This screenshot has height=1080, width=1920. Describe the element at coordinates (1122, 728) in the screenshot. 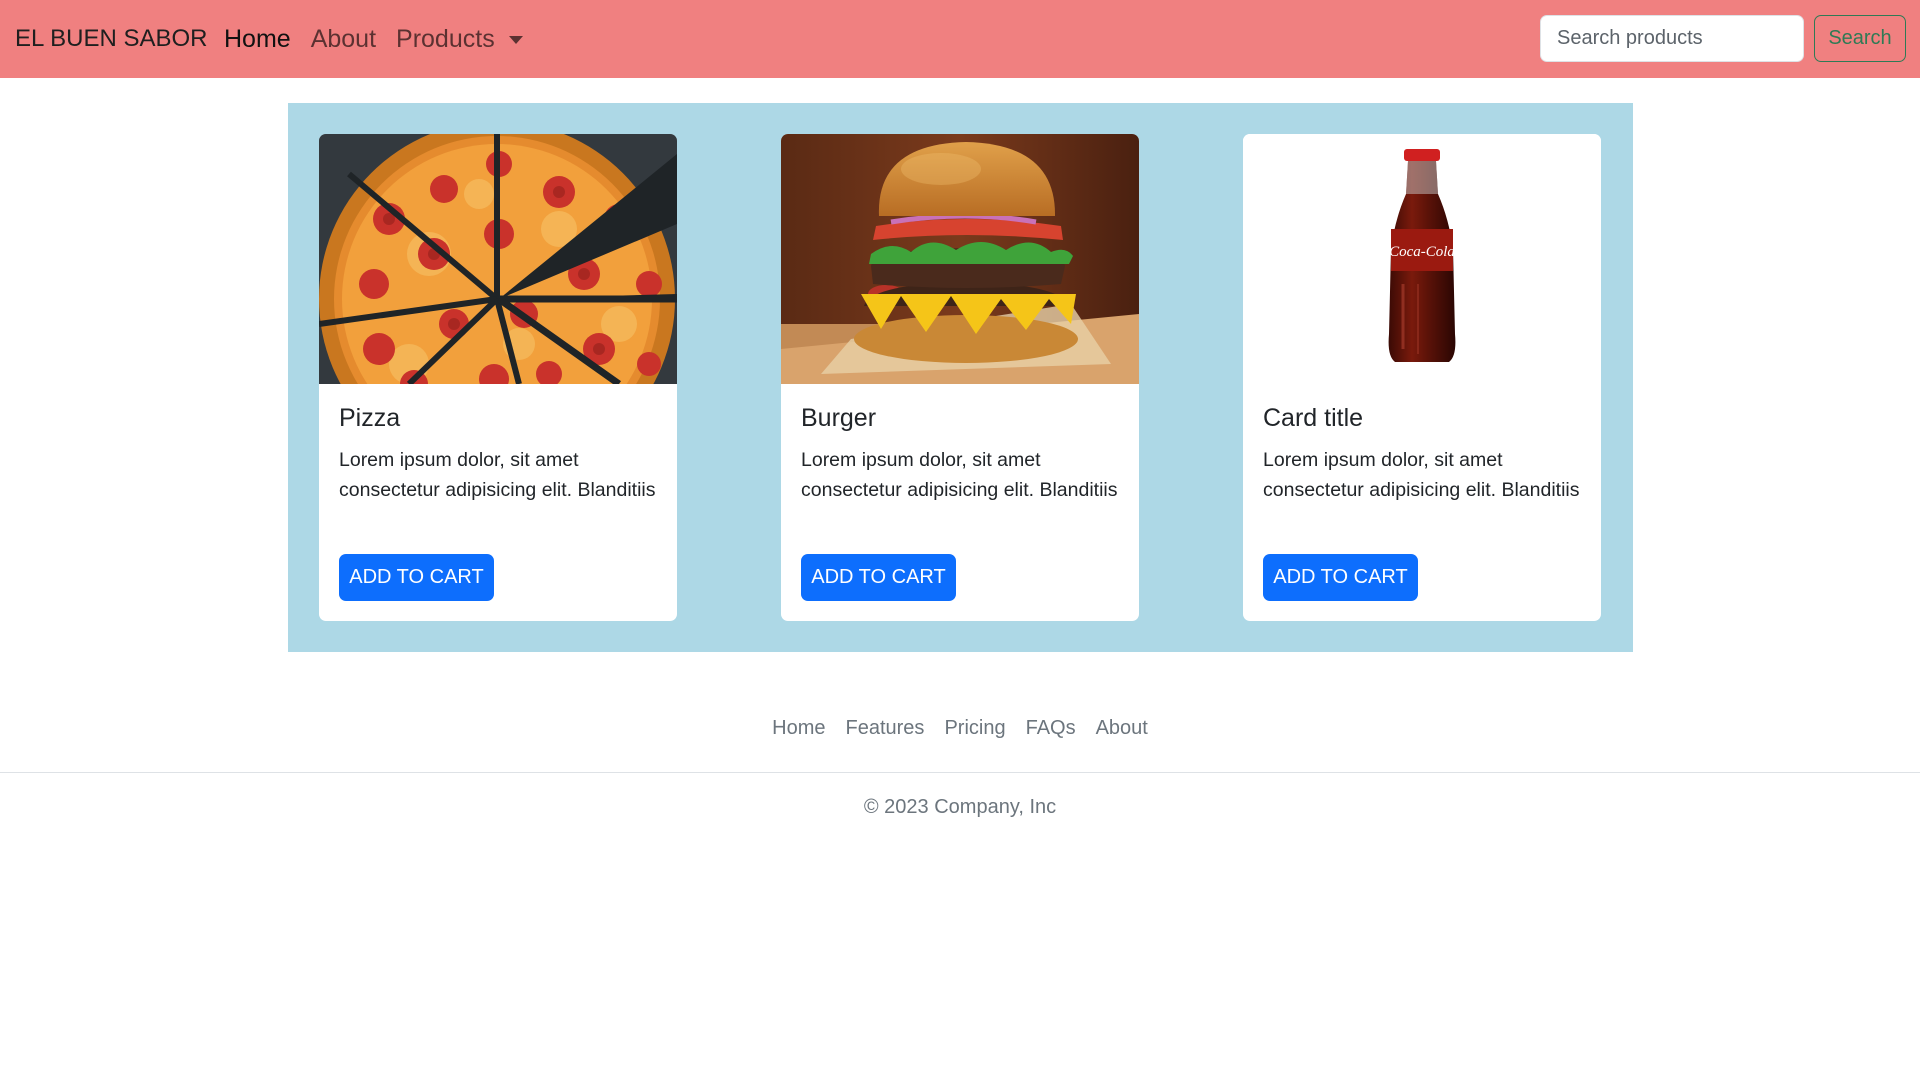

I see `footer-link-about: About` at that location.